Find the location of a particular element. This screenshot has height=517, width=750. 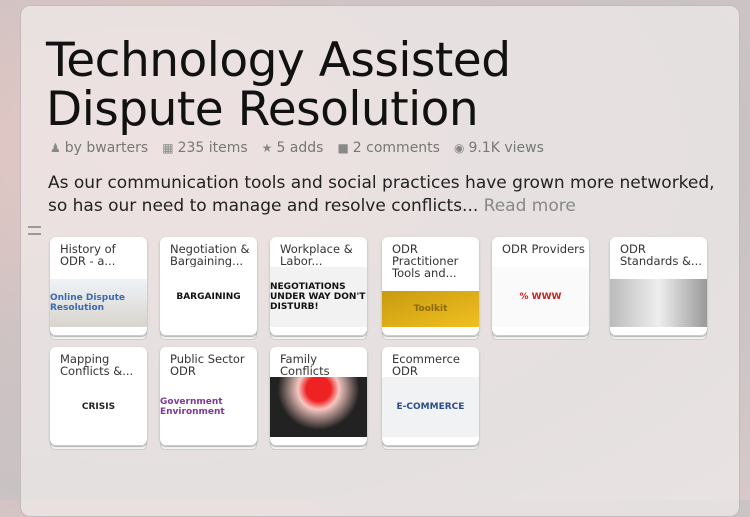

title-line-2: Dispute Resolution is located at coordinates (262, 109).